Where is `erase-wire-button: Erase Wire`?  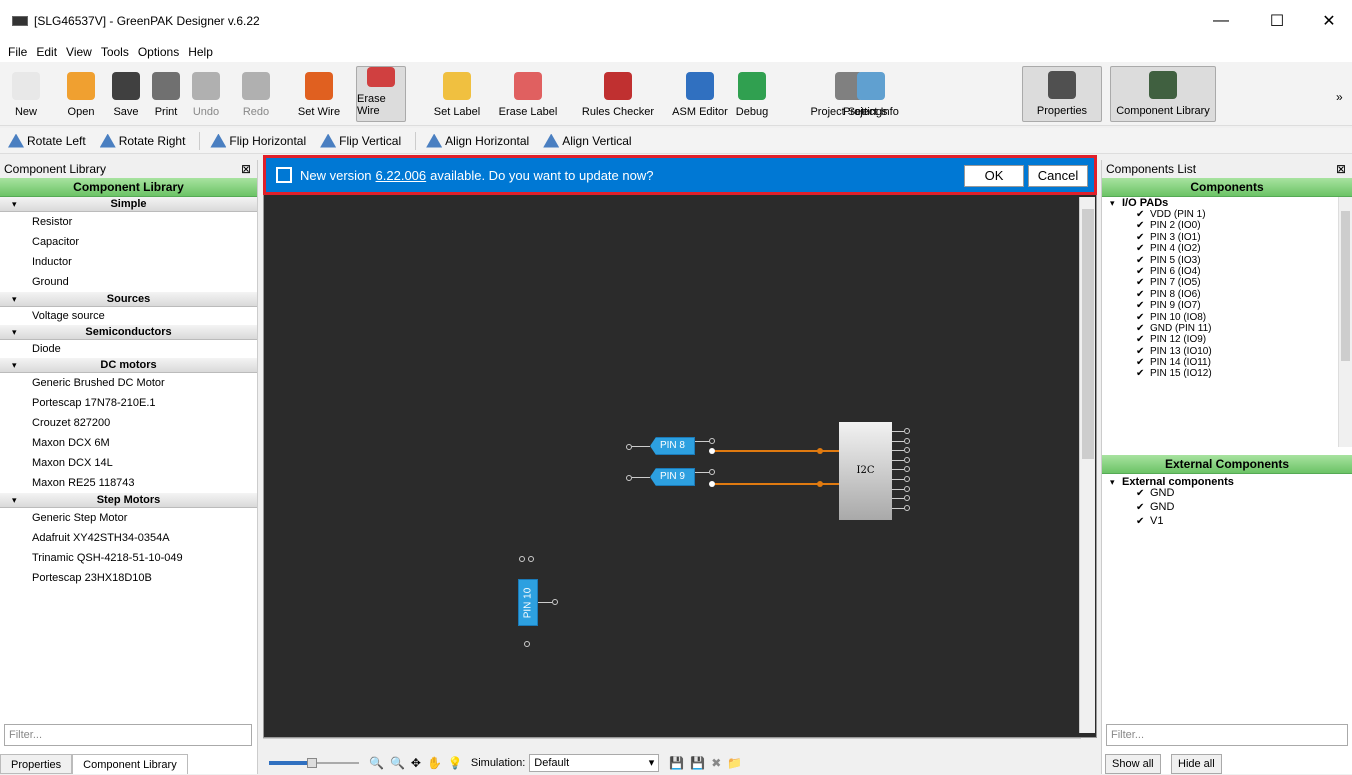 erase-wire-button: Erase Wire is located at coordinates (381, 94).